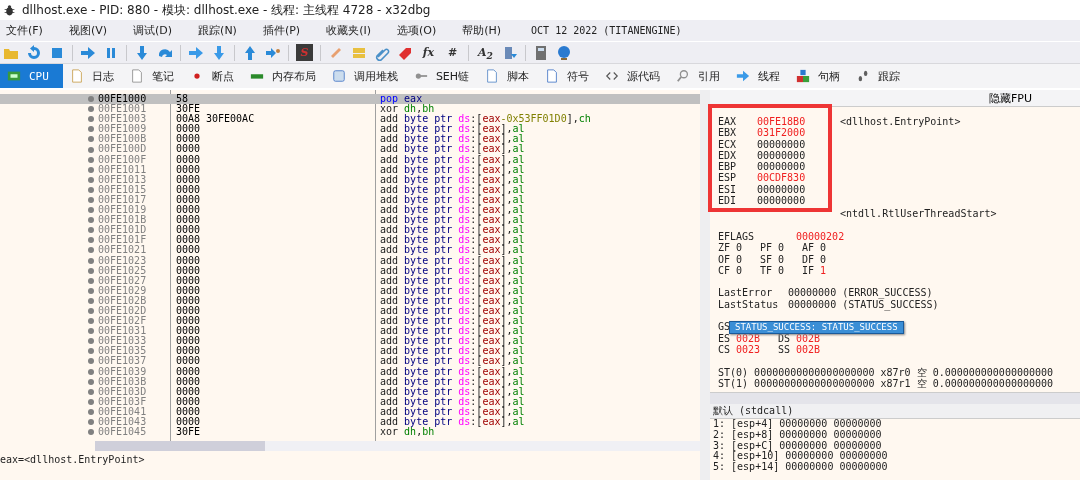 Image resolution: width=1080 pixels, height=480 pixels. I want to click on register-value: 00CDF830, so click(798, 178).